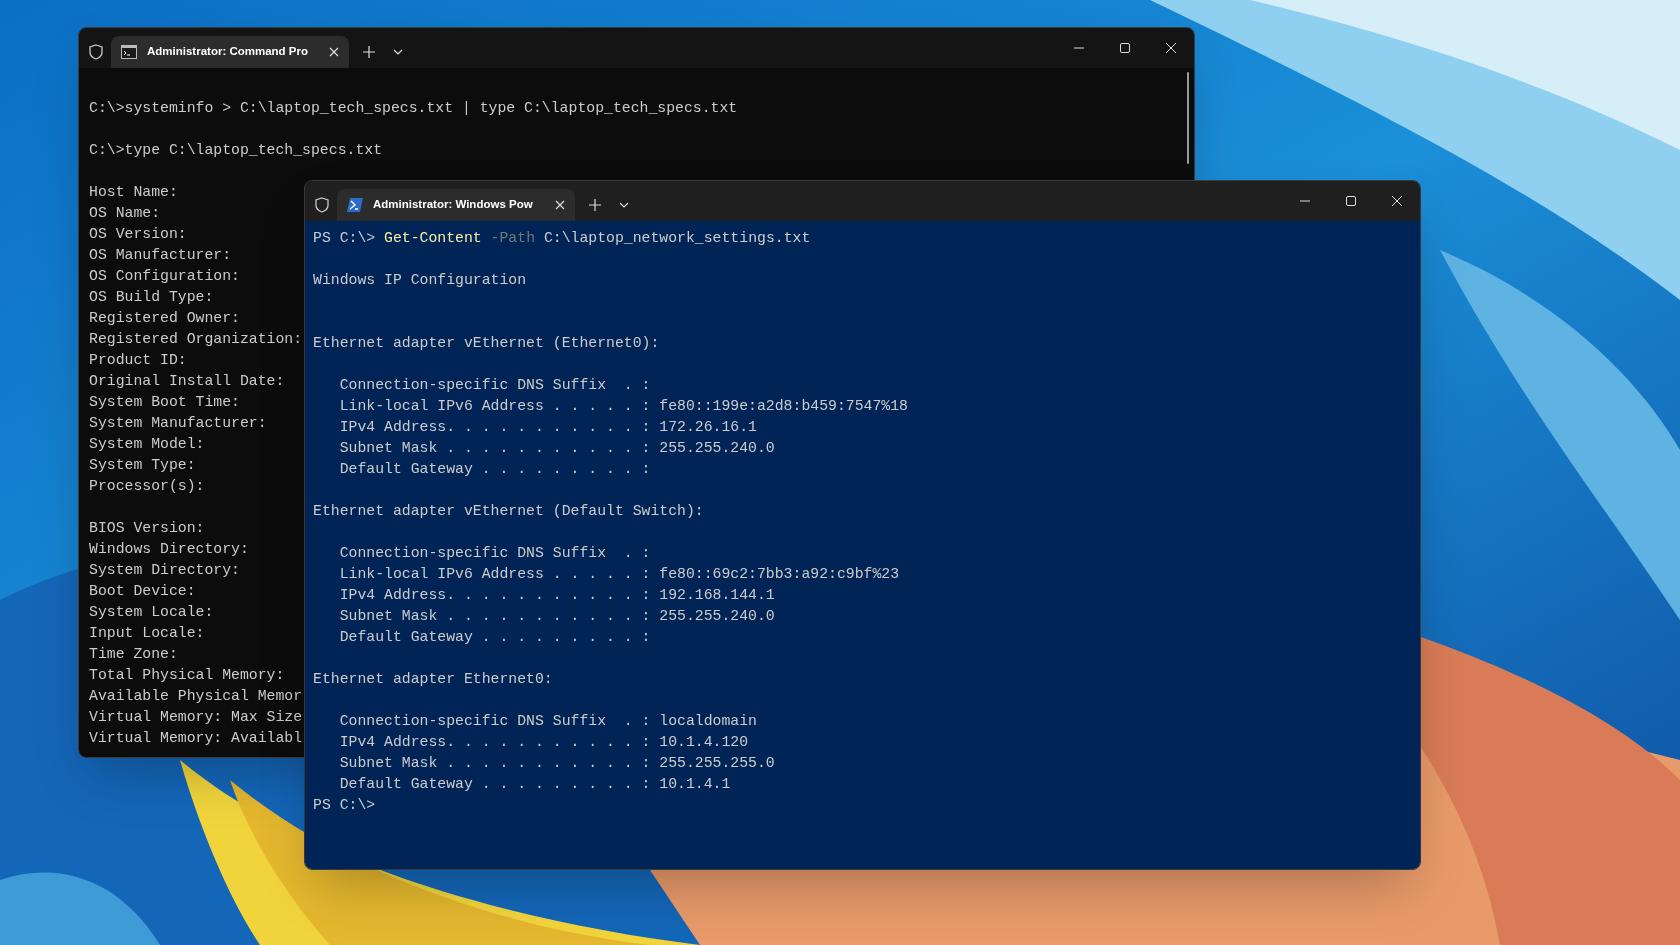  I want to click on terminal-line: Original Install Date:, so click(187, 381).